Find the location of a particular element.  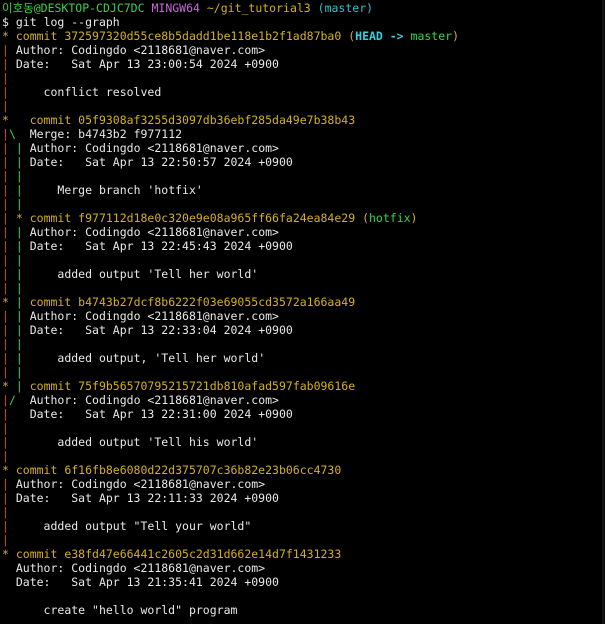

prompt-shell: MINGW64 is located at coordinates (175, 8).